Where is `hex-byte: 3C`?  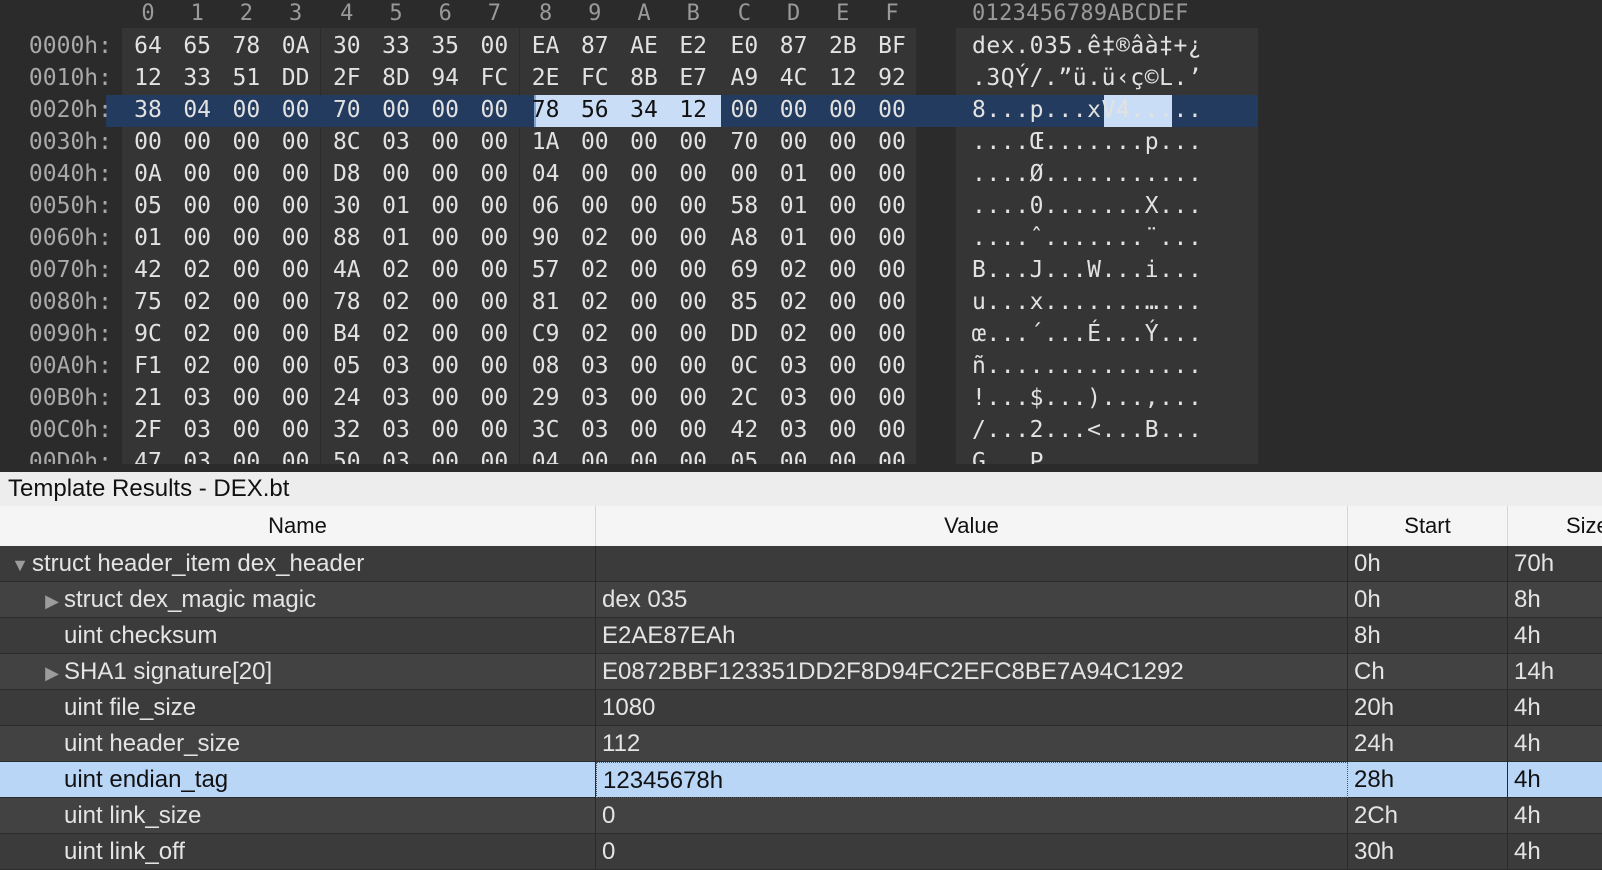
hex-byte: 3C is located at coordinates (546, 430).